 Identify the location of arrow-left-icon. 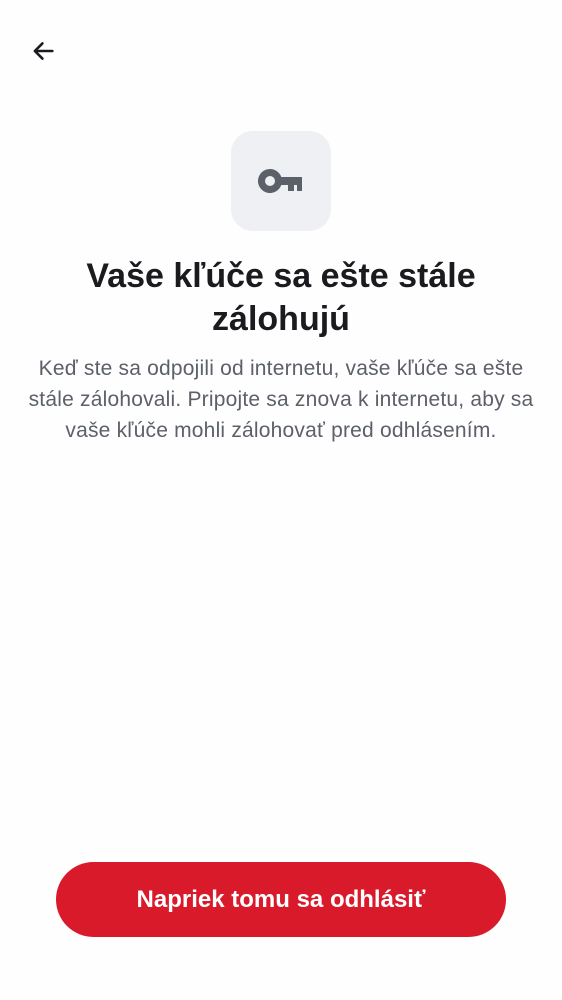
(43, 51).